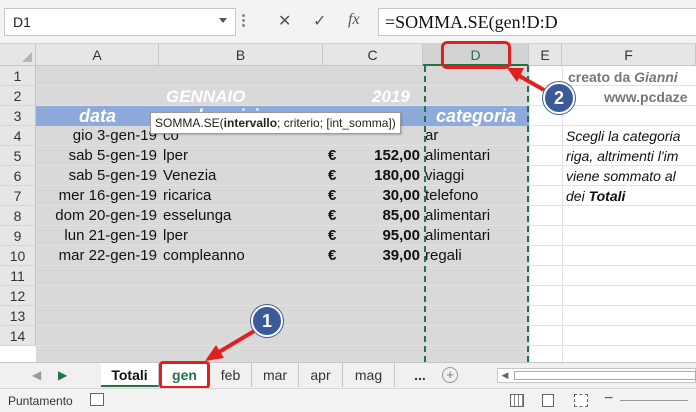  What do you see at coordinates (378, 216) in the screenshot?
I see `cell-amount: 85,00` at bounding box center [378, 216].